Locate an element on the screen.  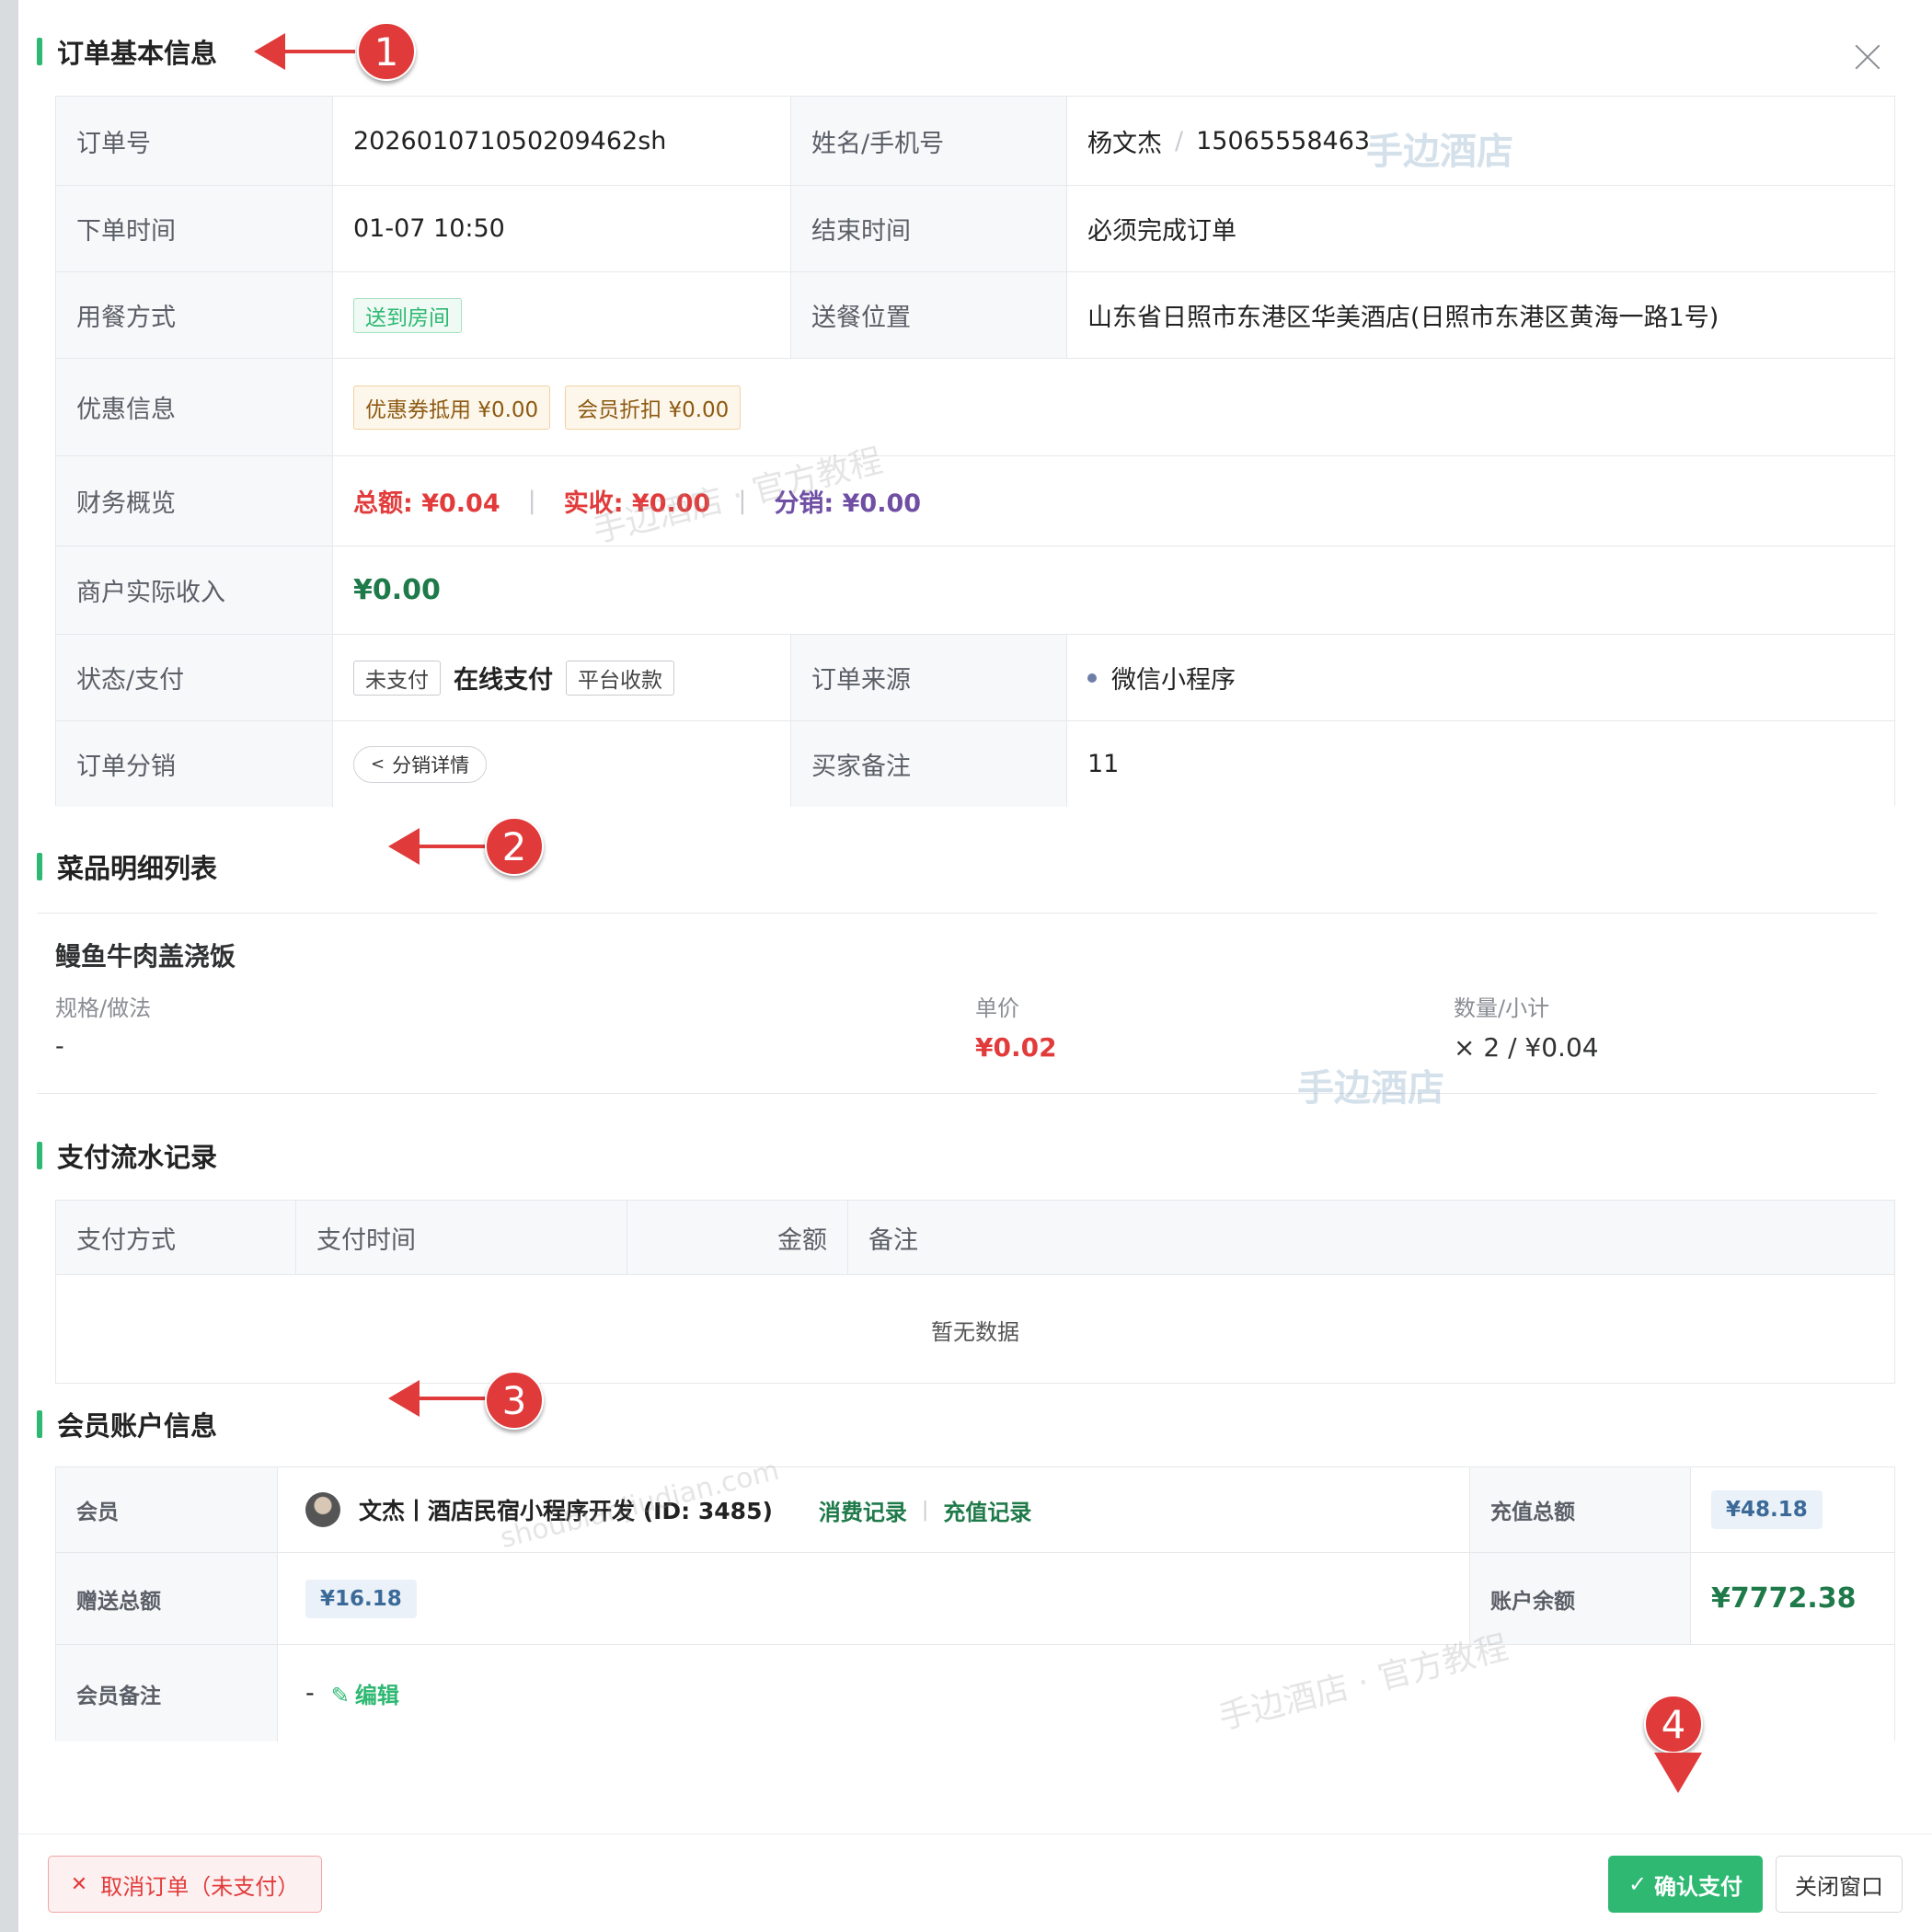
col-header-time: 支付时间 is located at coordinates (461, 1237).